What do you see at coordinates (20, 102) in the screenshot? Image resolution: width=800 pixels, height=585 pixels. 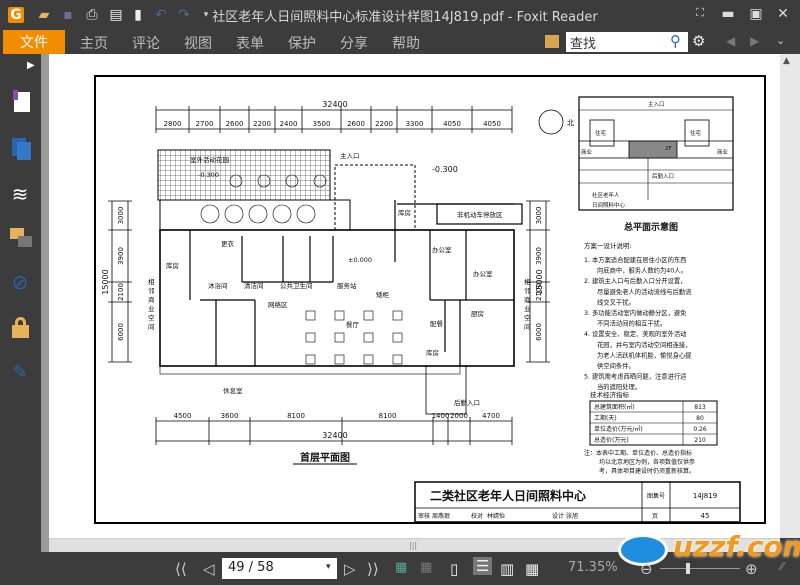 I see `bookmark-icon` at bounding box center [20, 102].